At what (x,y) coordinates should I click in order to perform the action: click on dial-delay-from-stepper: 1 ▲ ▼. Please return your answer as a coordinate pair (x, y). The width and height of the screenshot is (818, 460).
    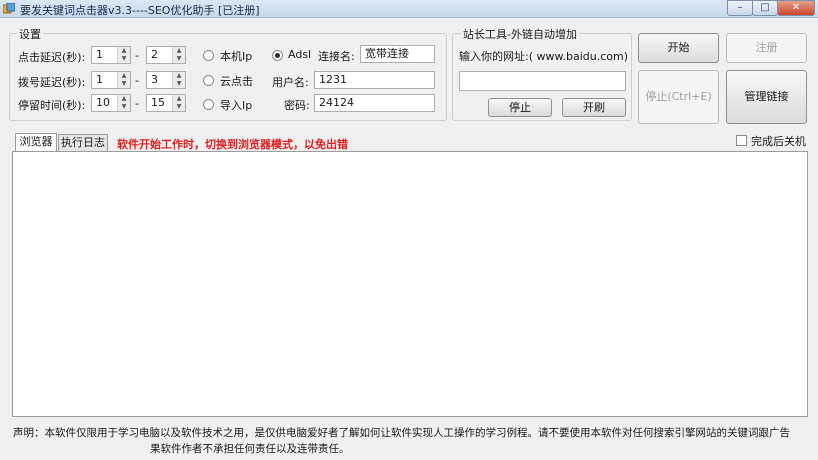
    Looking at the image, I should click on (111, 80).